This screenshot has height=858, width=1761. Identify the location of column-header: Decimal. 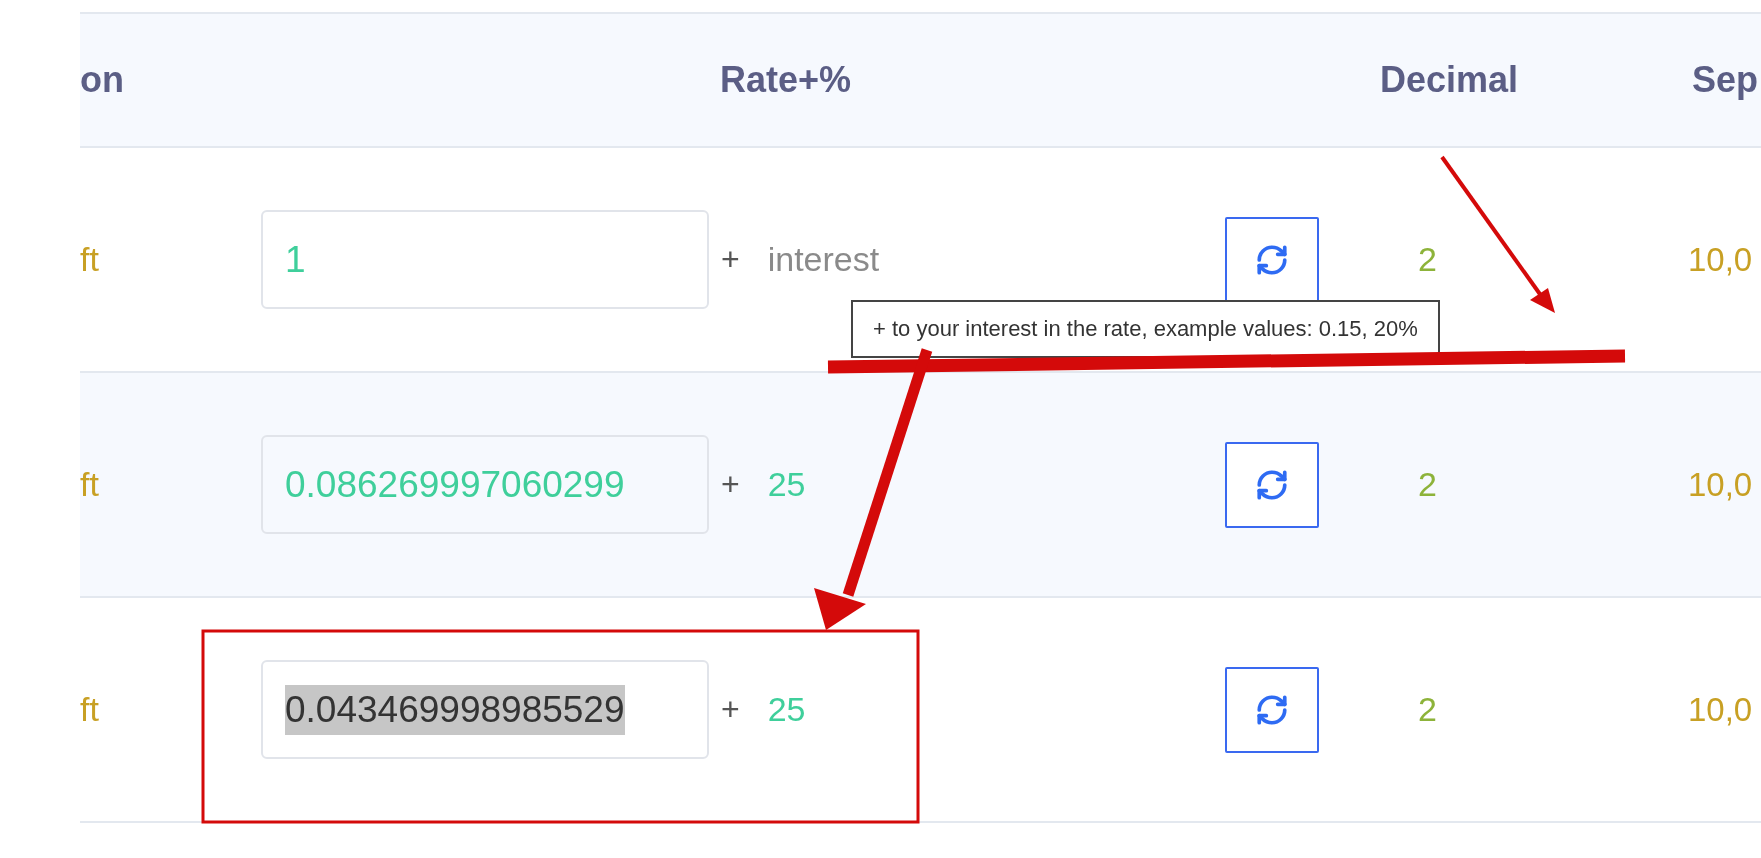
(1449, 80).